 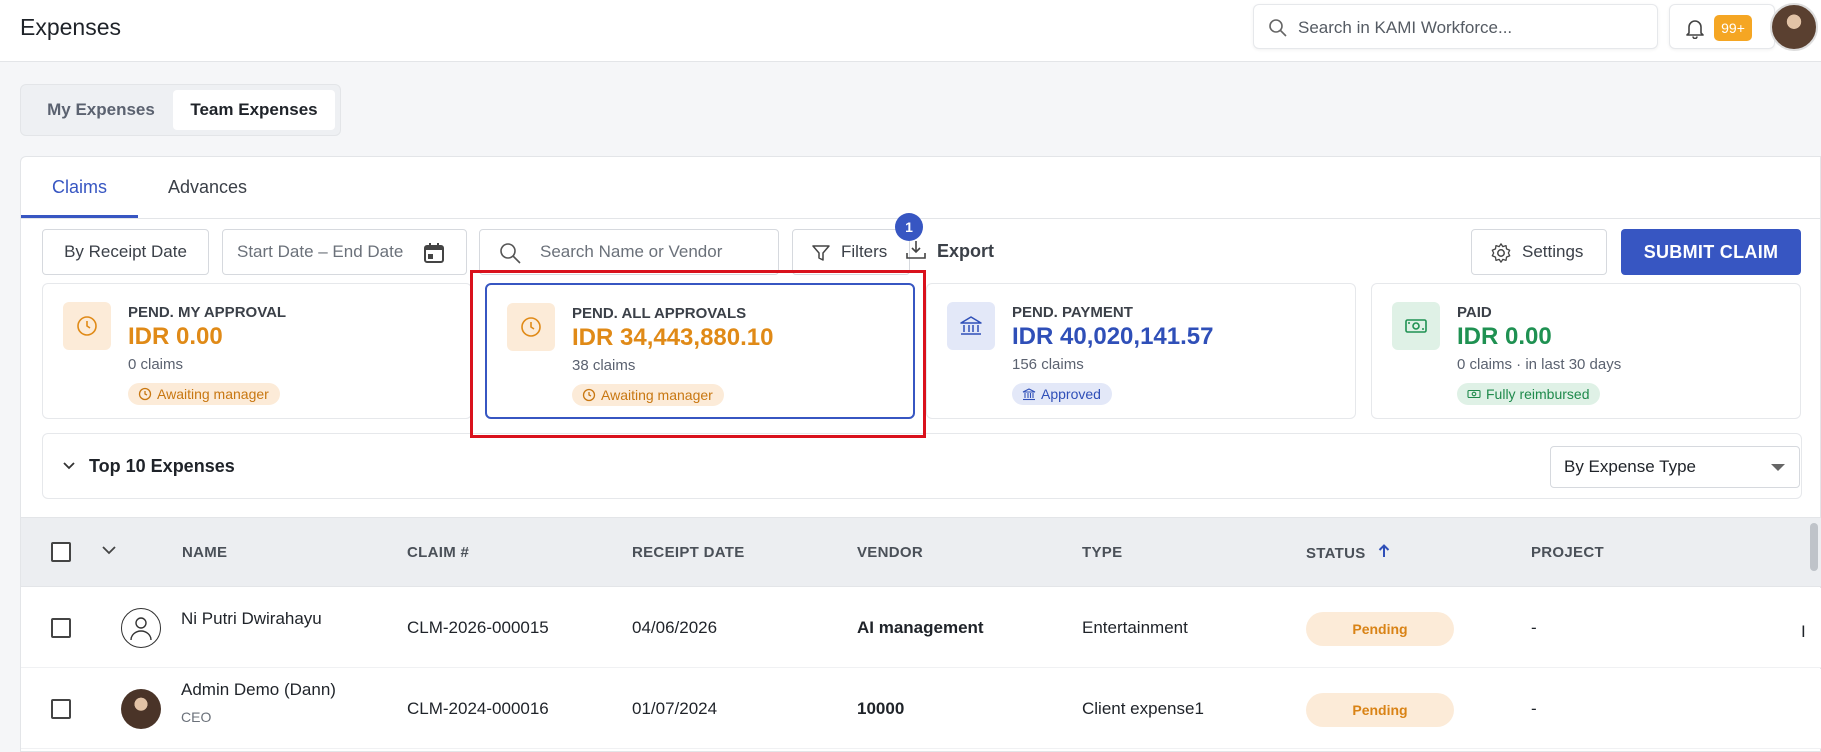 I want to click on receipt-date: 04/06/2026, so click(x=675, y=627).